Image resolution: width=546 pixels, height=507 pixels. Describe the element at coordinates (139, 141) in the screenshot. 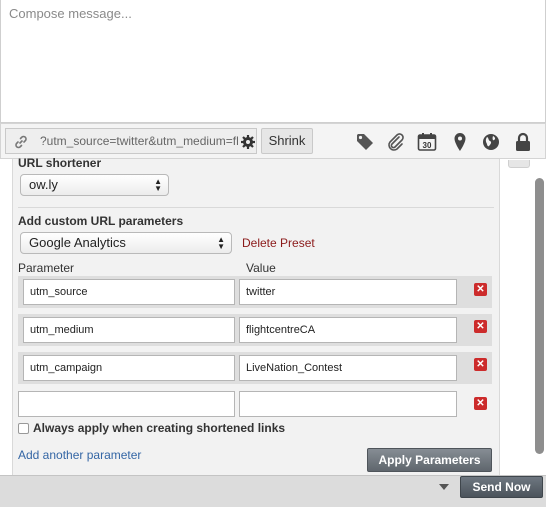

I see `url-value: ?utm_source=twitter&utm_medium=fl` at that location.